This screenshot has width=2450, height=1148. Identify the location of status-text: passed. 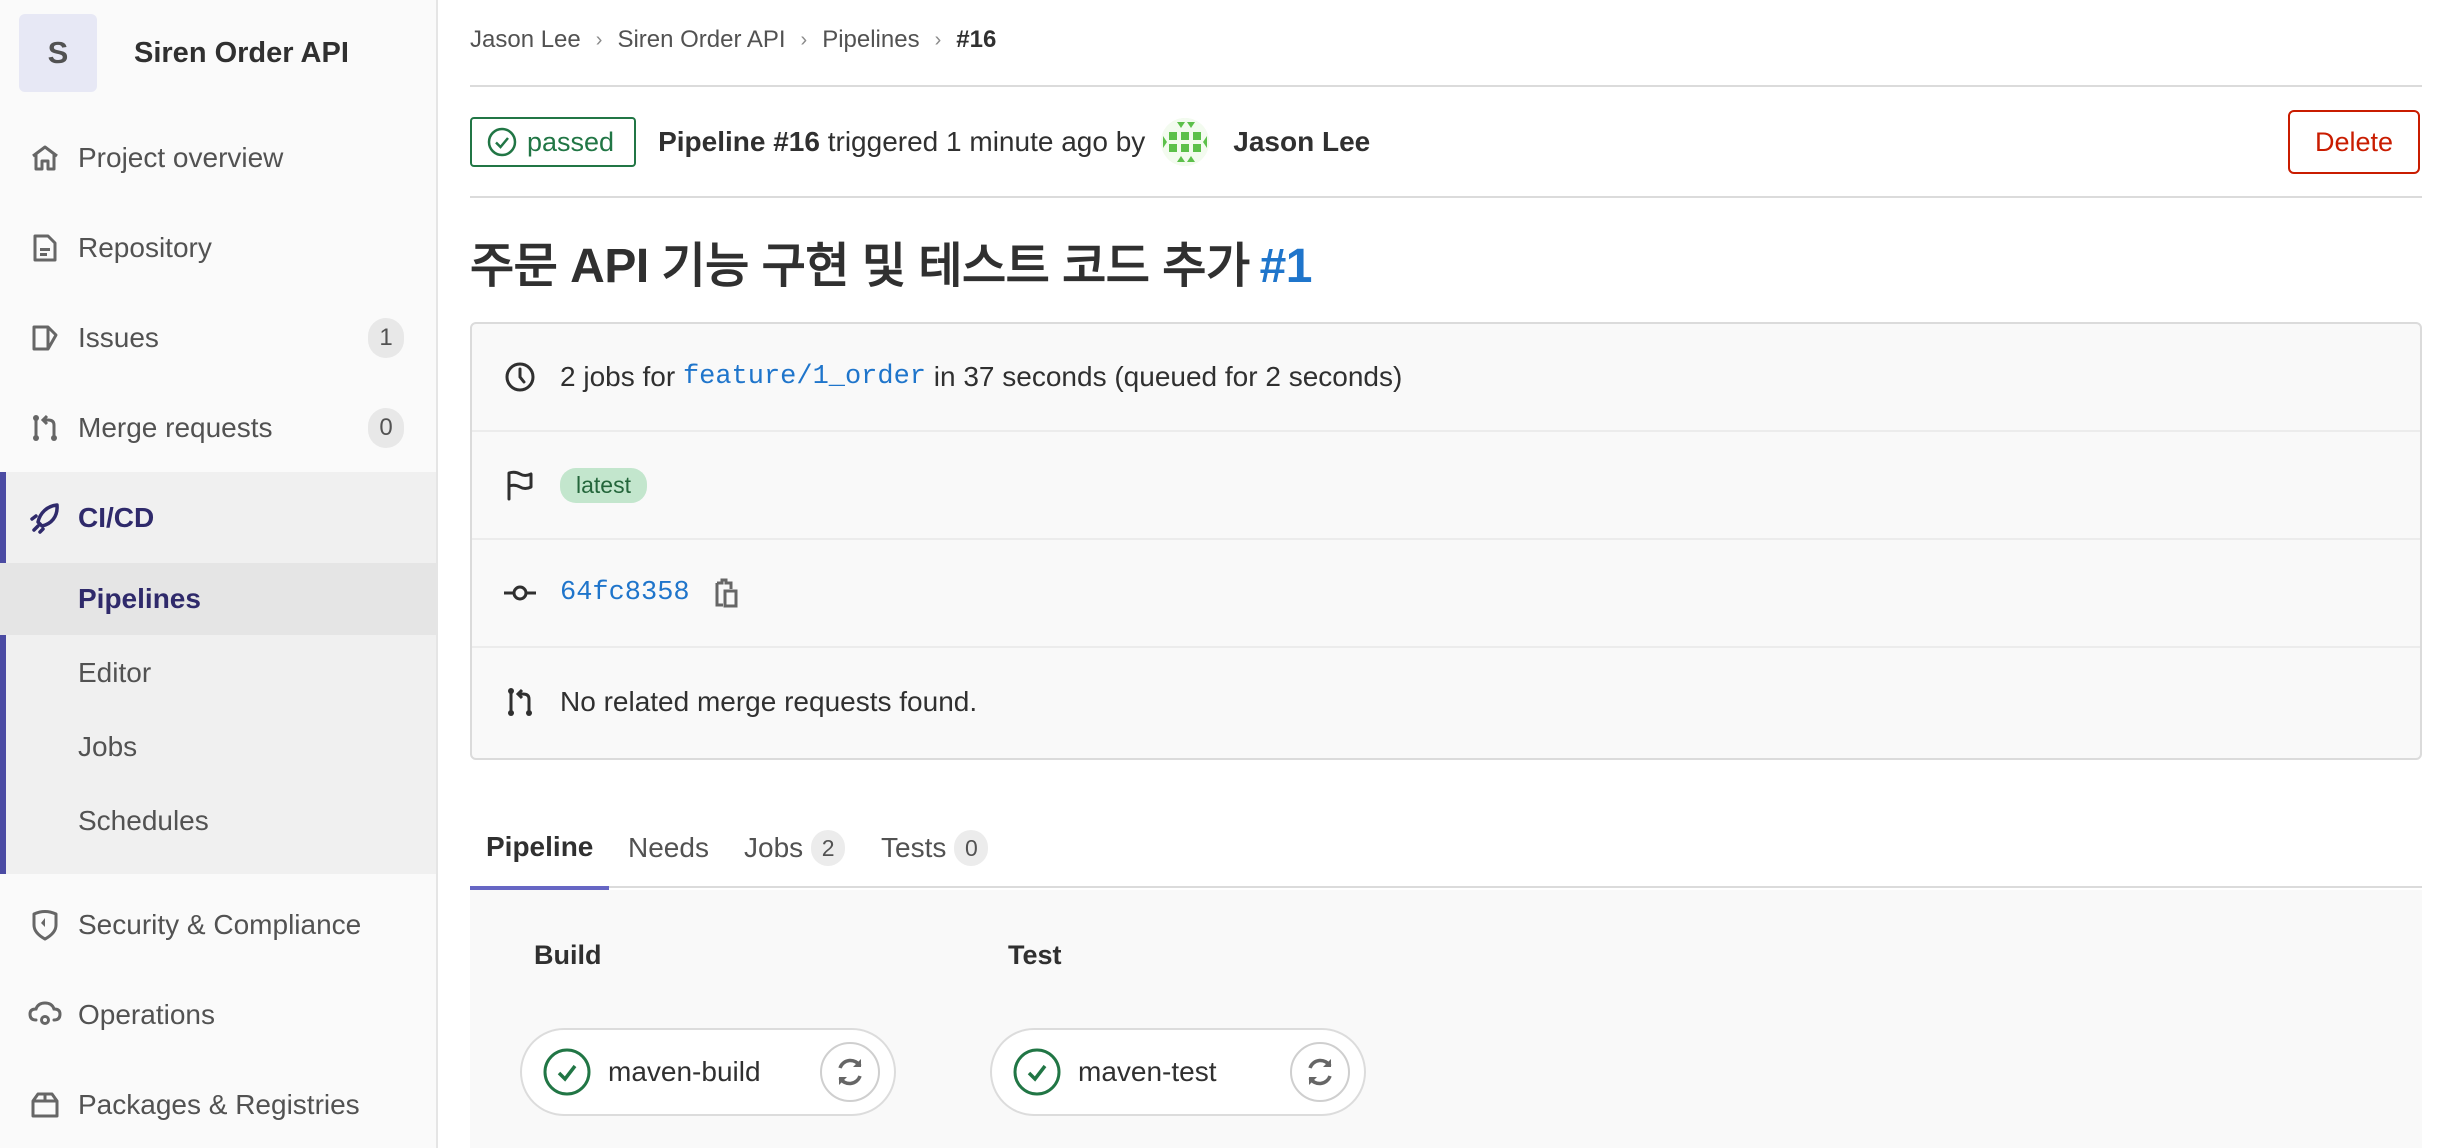
(571, 141).